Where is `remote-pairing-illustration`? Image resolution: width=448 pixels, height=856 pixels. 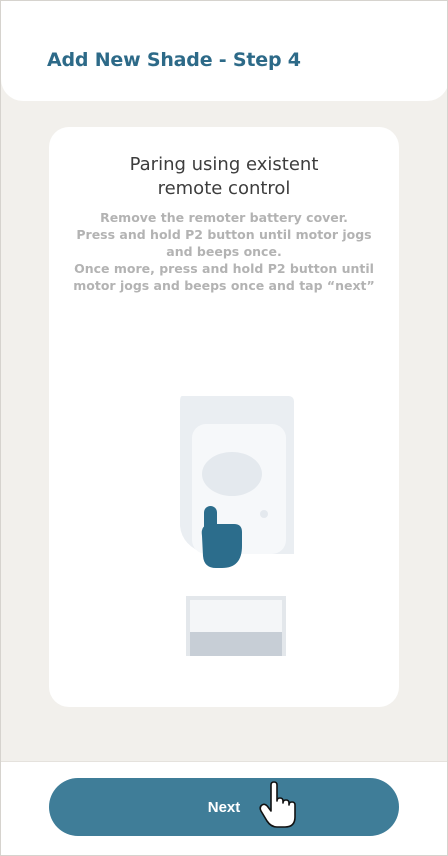
remote-pairing-illustration is located at coordinates (237, 526).